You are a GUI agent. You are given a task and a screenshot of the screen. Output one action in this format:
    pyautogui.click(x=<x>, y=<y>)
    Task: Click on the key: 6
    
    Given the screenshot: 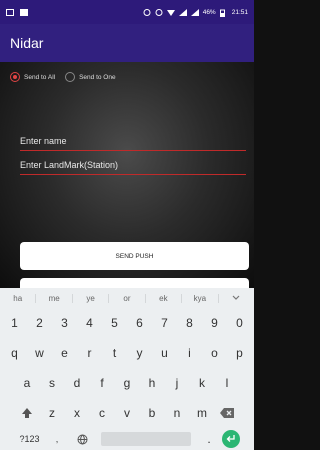 What is the action you would take?
    pyautogui.click(x=139, y=323)
    